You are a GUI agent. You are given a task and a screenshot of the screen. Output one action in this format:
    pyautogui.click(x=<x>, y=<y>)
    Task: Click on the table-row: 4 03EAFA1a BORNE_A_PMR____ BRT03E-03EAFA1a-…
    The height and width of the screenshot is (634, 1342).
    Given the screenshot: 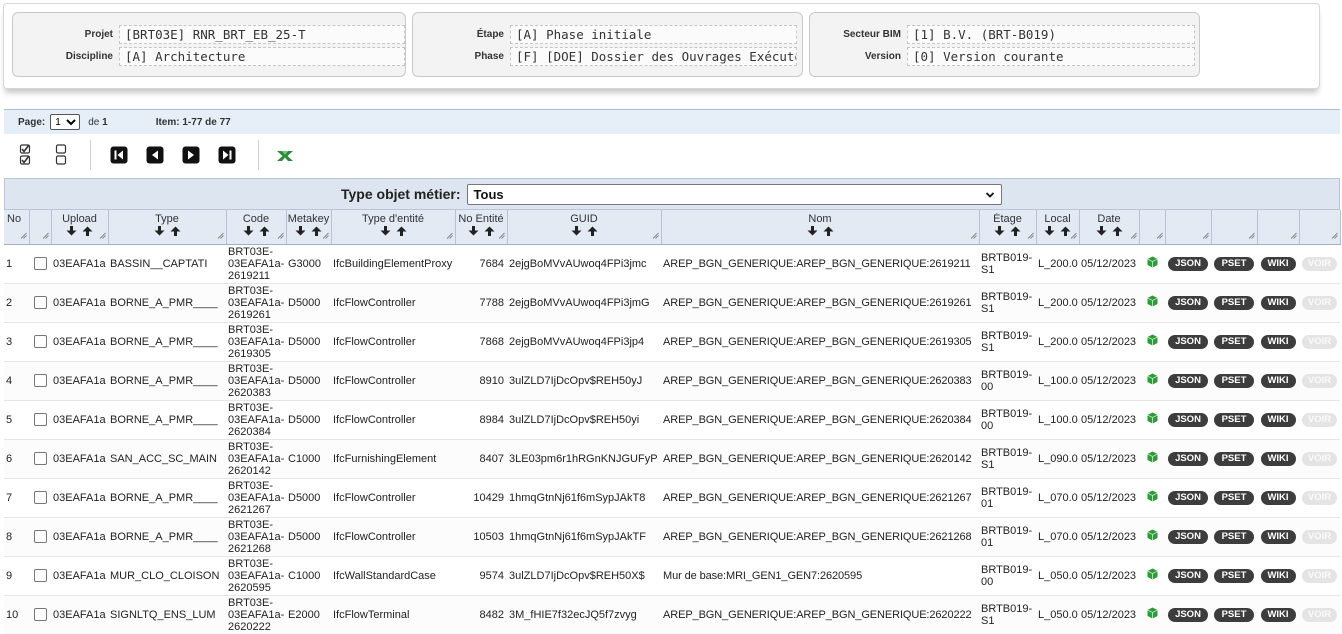 What is the action you would take?
    pyautogui.click(x=672, y=381)
    